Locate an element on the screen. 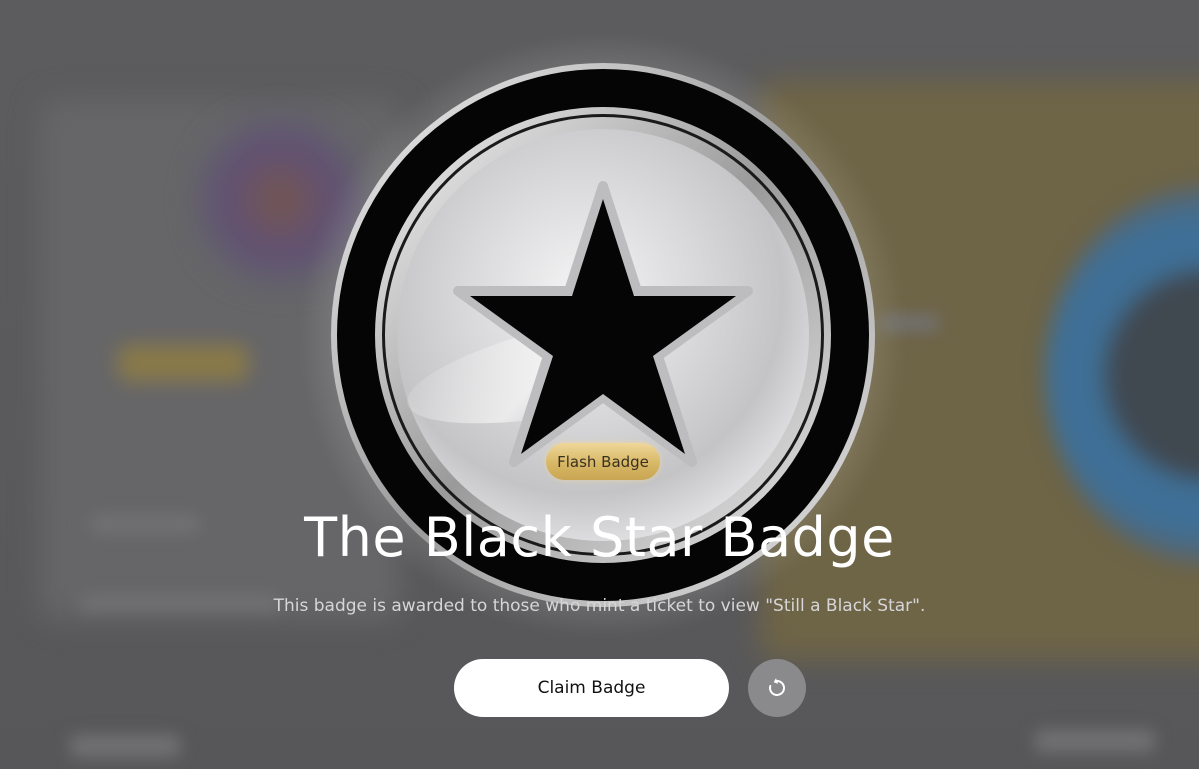 The image size is (1199, 769). badge-title: The Black Star Badge is located at coordinates (599, 537).